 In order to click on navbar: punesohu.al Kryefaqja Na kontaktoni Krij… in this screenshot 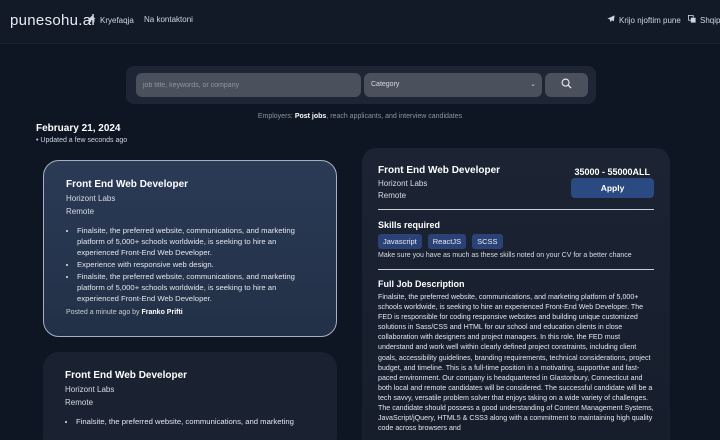, I will do `click(360, 22)`.